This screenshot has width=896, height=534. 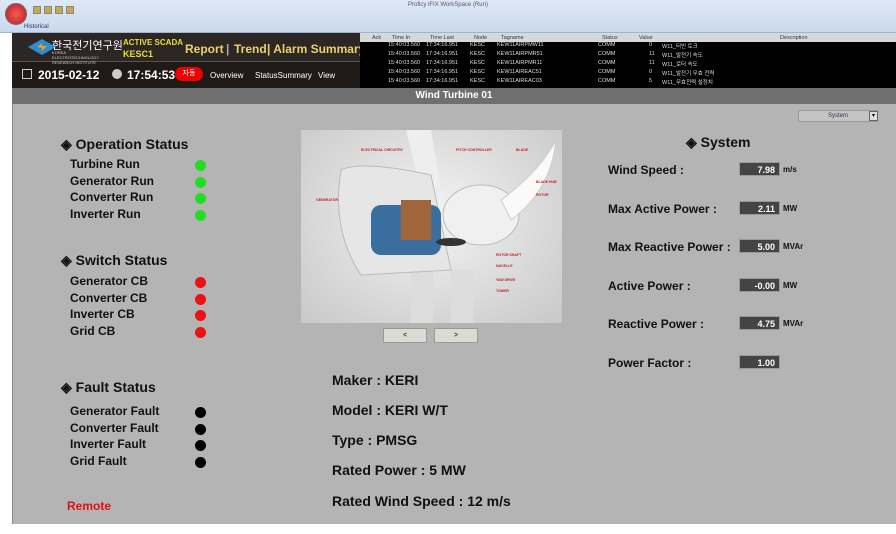 I want to click on diagram-label: NACELLE, so click(x=504, y=266).